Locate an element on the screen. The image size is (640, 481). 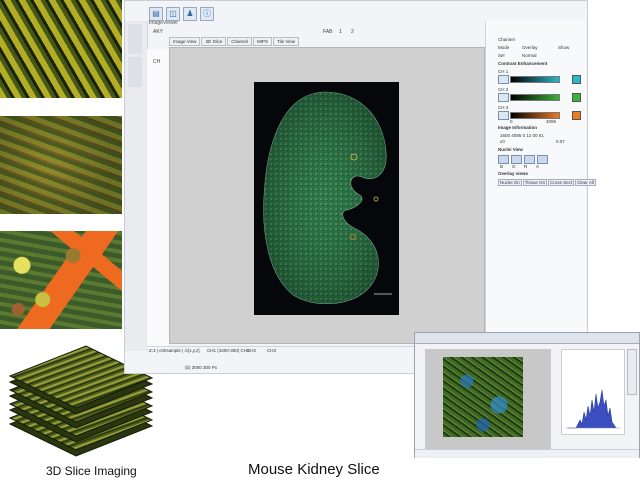
range-high-value: 4095 is located at coordinates (551, 121).